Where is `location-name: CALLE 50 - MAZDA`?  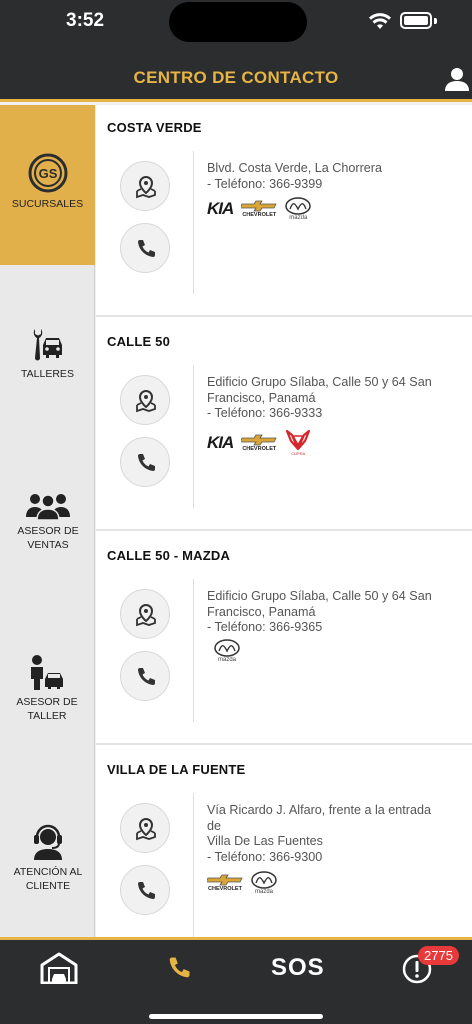 location-name: CALLE 50 - MAZDA is located at coordinates (169, 555).